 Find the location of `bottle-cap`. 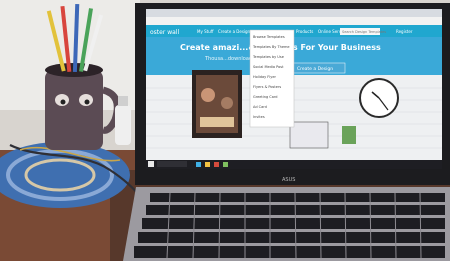

bottle-cap is located at coordinates (123, 101).